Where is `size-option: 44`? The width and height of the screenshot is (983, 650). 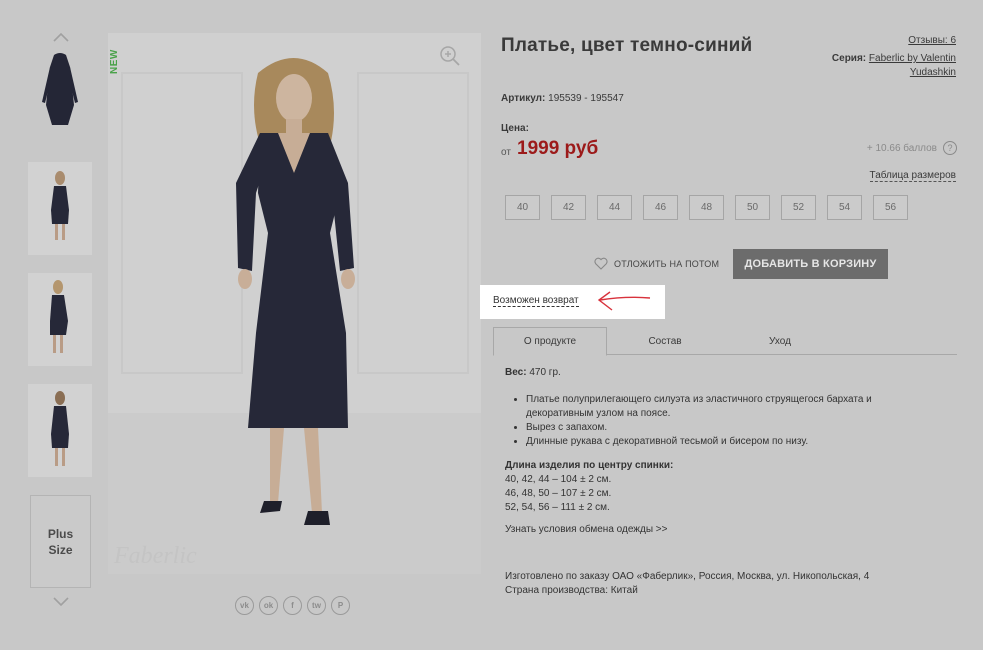 size-option: 44 is located at coordinates (614, 207).